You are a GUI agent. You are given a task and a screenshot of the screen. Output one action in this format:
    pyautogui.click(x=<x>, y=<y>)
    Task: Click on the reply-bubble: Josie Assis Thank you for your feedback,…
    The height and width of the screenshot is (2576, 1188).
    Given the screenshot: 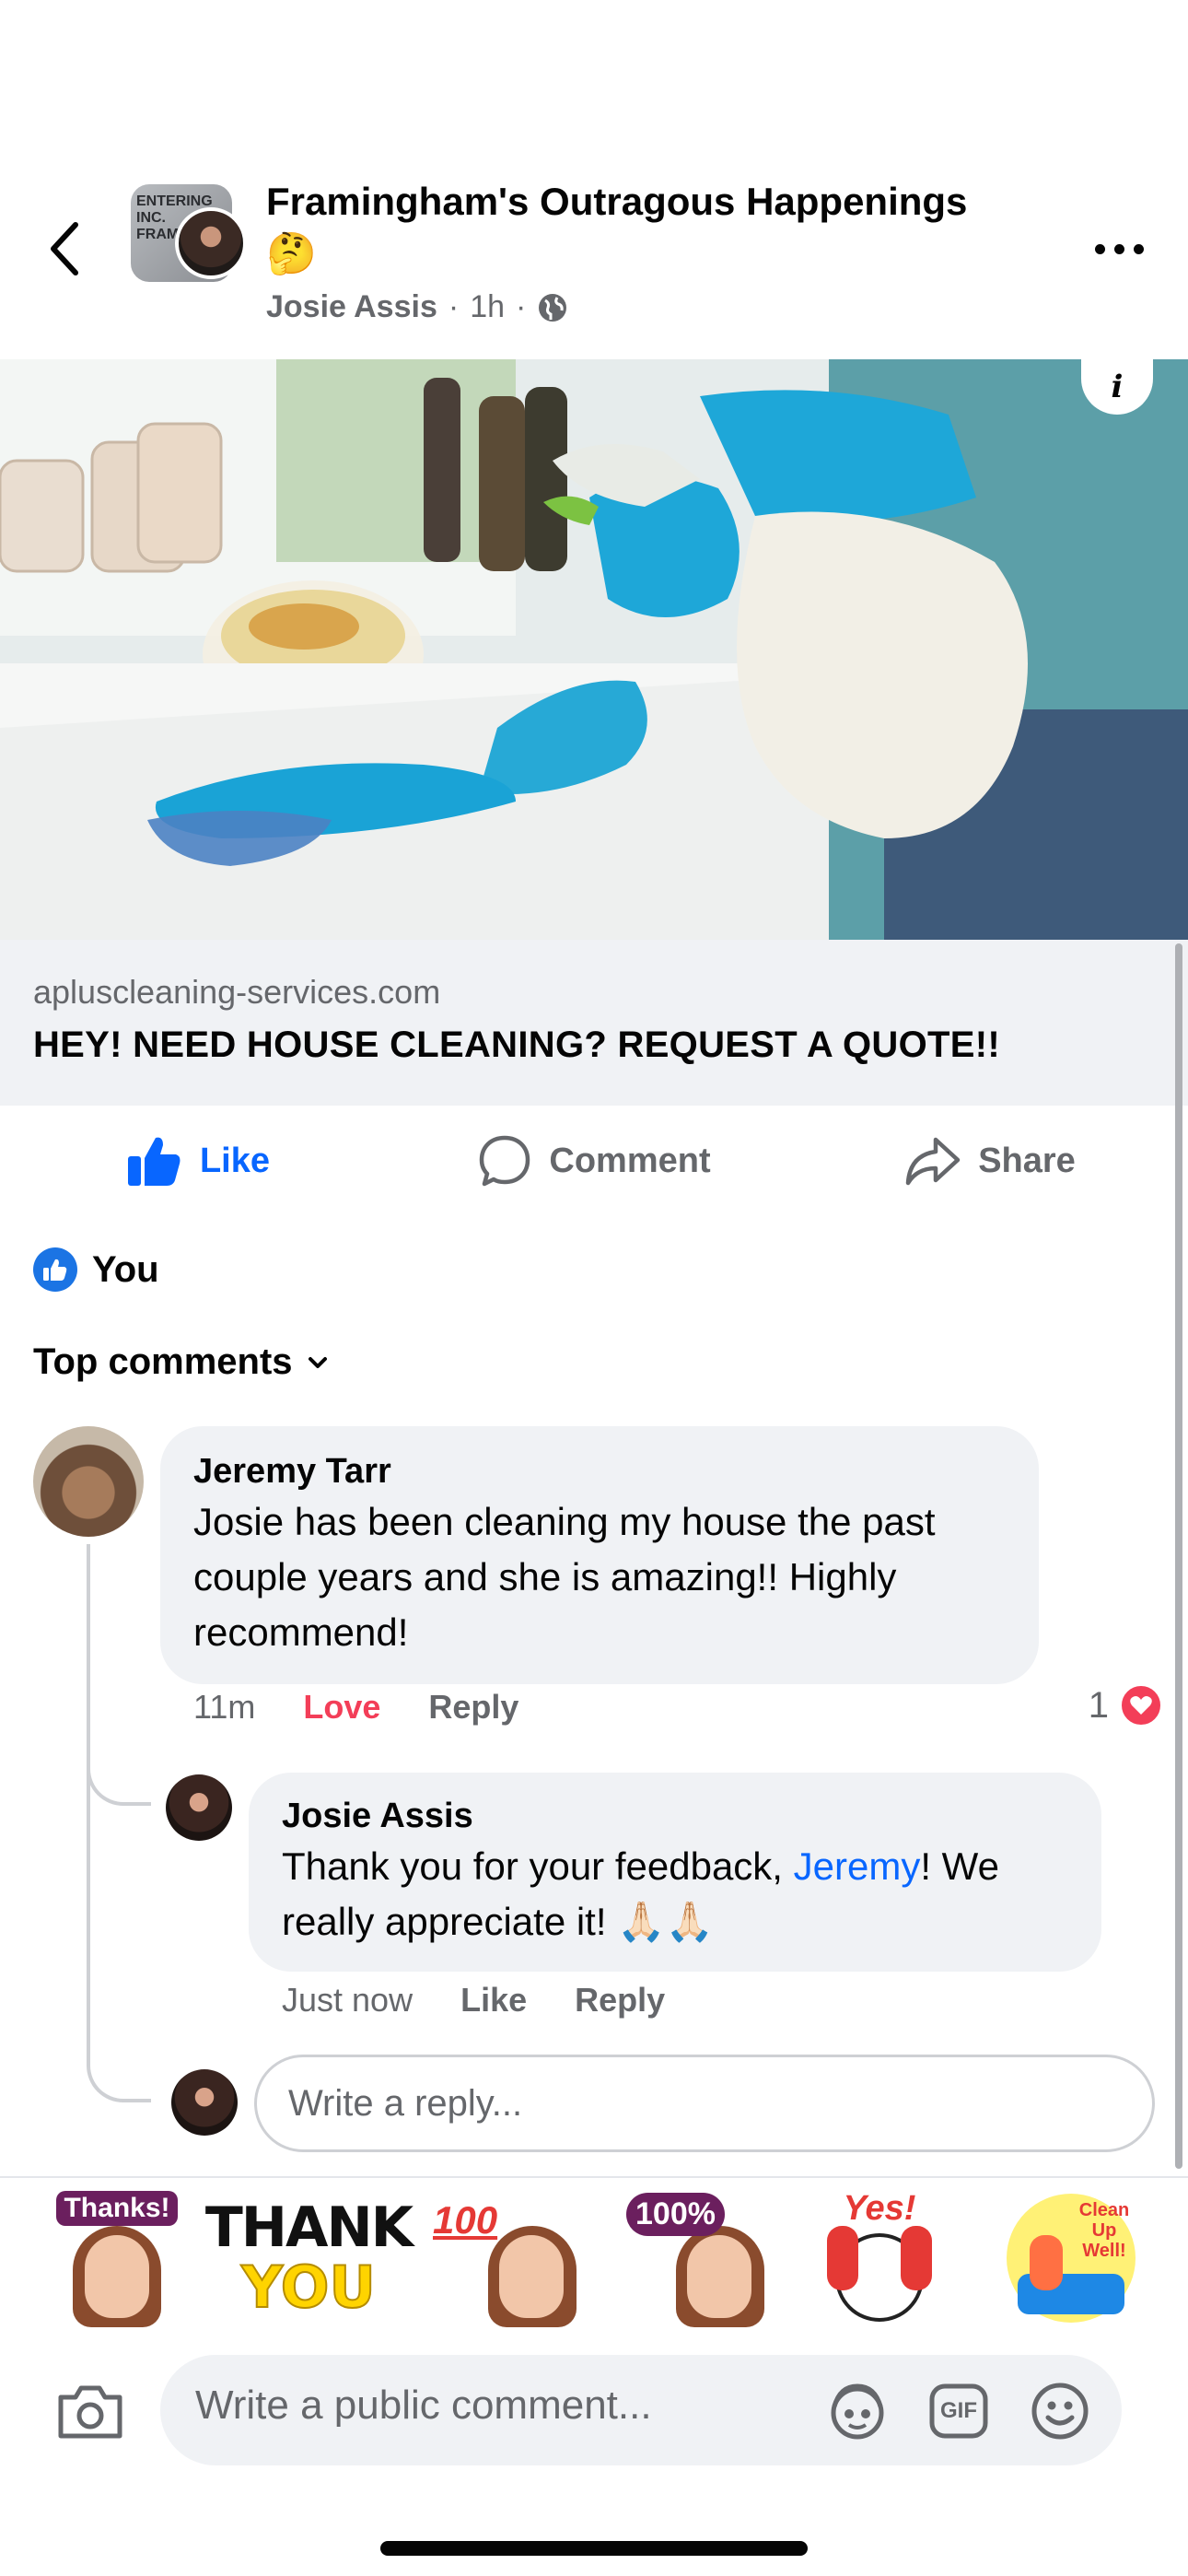 What is the action you would take?
    pyautogui.click(x=675, y=1872)
    